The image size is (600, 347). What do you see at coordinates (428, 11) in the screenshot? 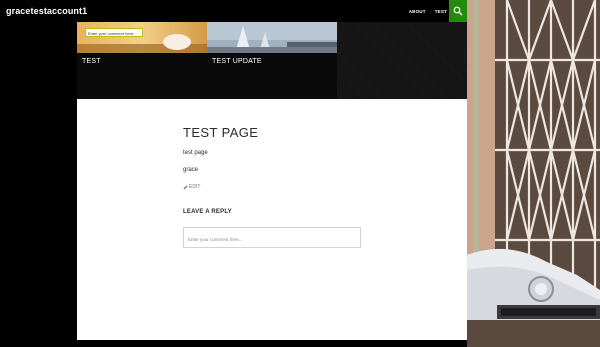
I see `primary-nav: ABOUT TEST` at bounding box center [428, 11].